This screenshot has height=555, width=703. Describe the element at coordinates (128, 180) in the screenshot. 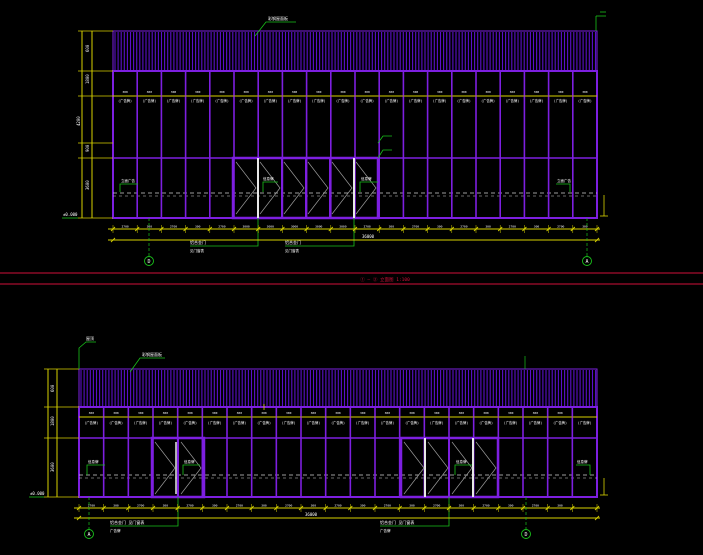

I see `top-side-tag-1: 立面广告` at that location.